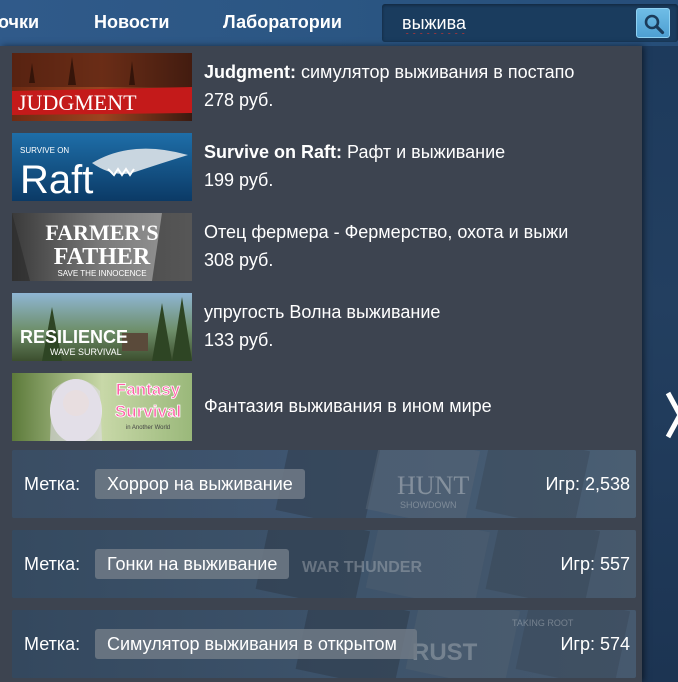 The width and height of the screenshot is (678, 682). What do you see at coordinates (239, 260) in the screenshot?
I see `result-price: 308 руб.` at bounding box center [239, 260].